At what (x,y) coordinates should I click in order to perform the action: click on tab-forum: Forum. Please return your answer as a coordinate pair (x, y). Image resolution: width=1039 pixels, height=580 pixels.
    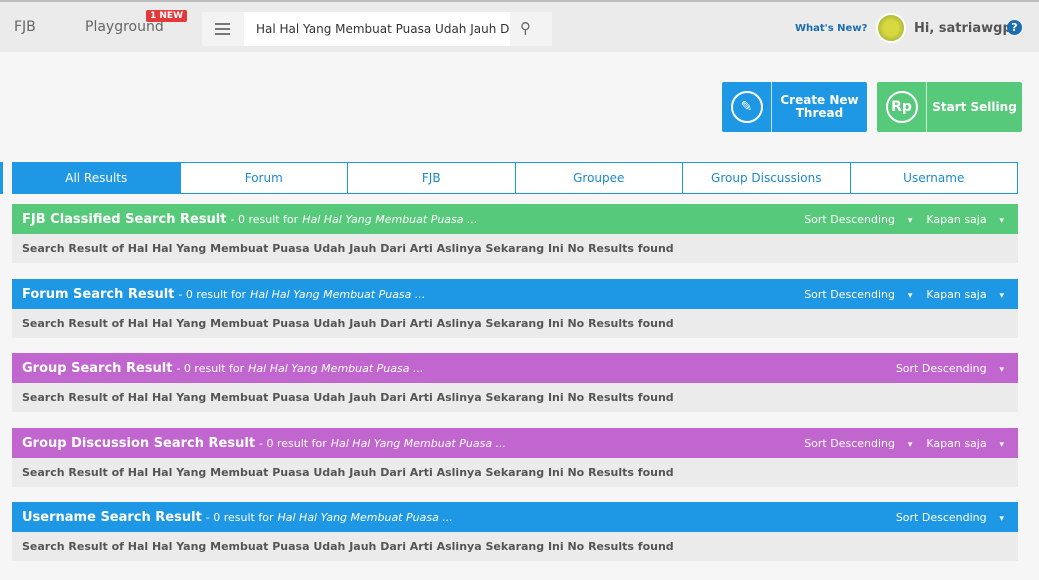
    Looking at the image, I should click on (264, 178).